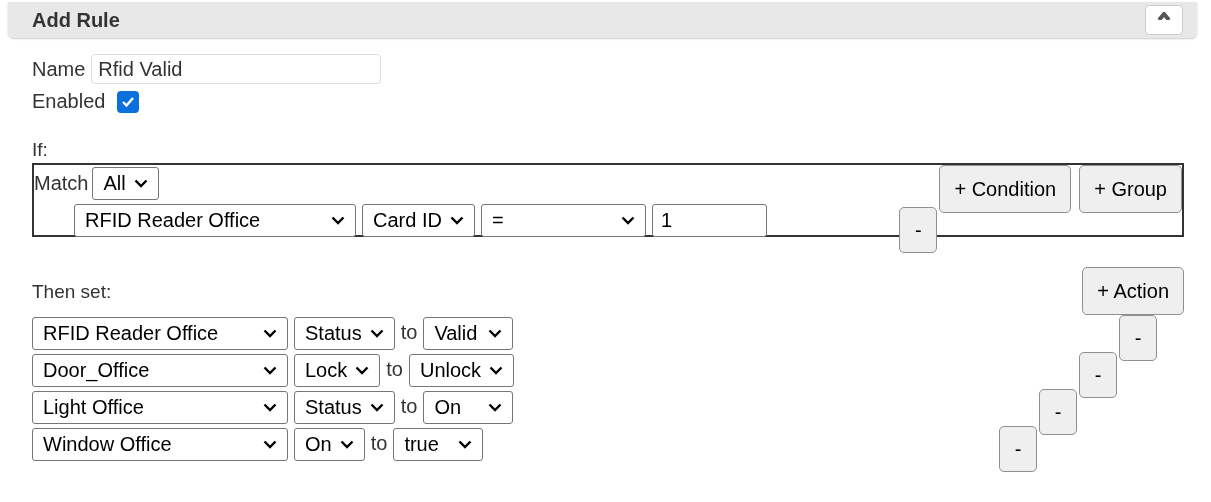  What do you see at coordinates (1130, 189) in the screenshot?
I see `add-button: + Group` at bounding box center [1130, 189].